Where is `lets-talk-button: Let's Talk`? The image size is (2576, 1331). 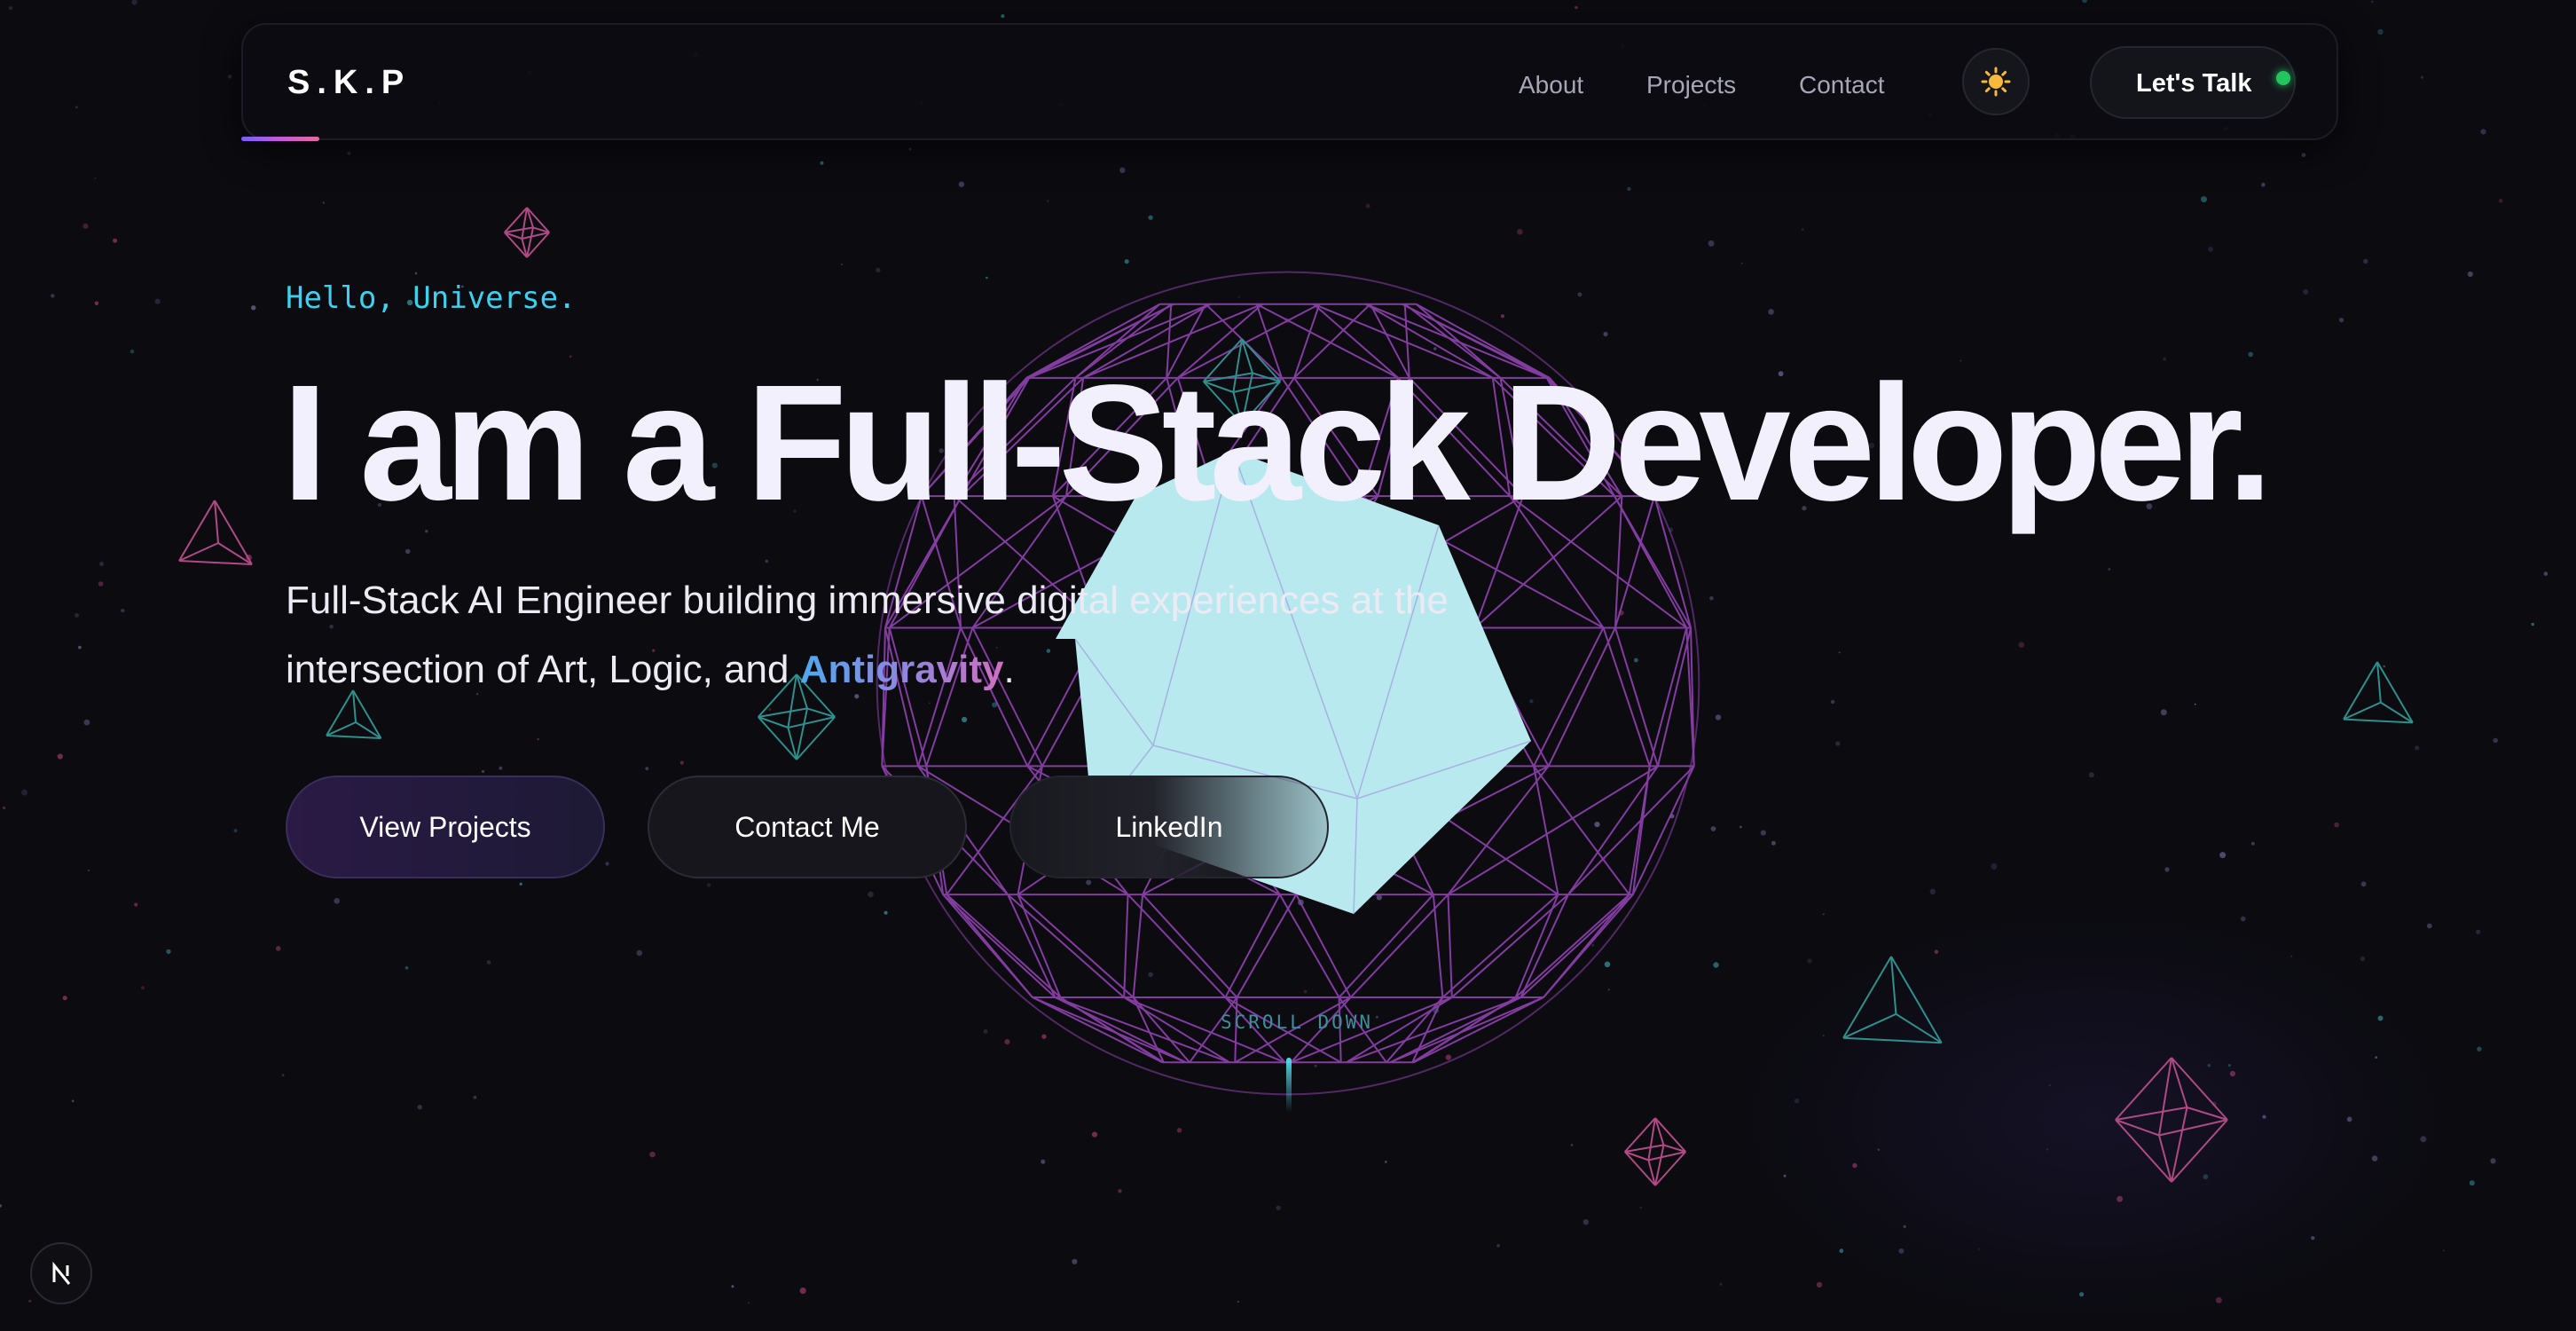
lets-talk-button: Let's Talk is located at coordinates (2193, 82).